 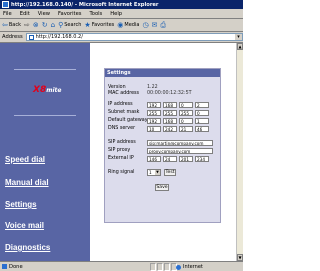 I want to click on nav-speed-dial: Speed dial, so click(x=25, y=159).